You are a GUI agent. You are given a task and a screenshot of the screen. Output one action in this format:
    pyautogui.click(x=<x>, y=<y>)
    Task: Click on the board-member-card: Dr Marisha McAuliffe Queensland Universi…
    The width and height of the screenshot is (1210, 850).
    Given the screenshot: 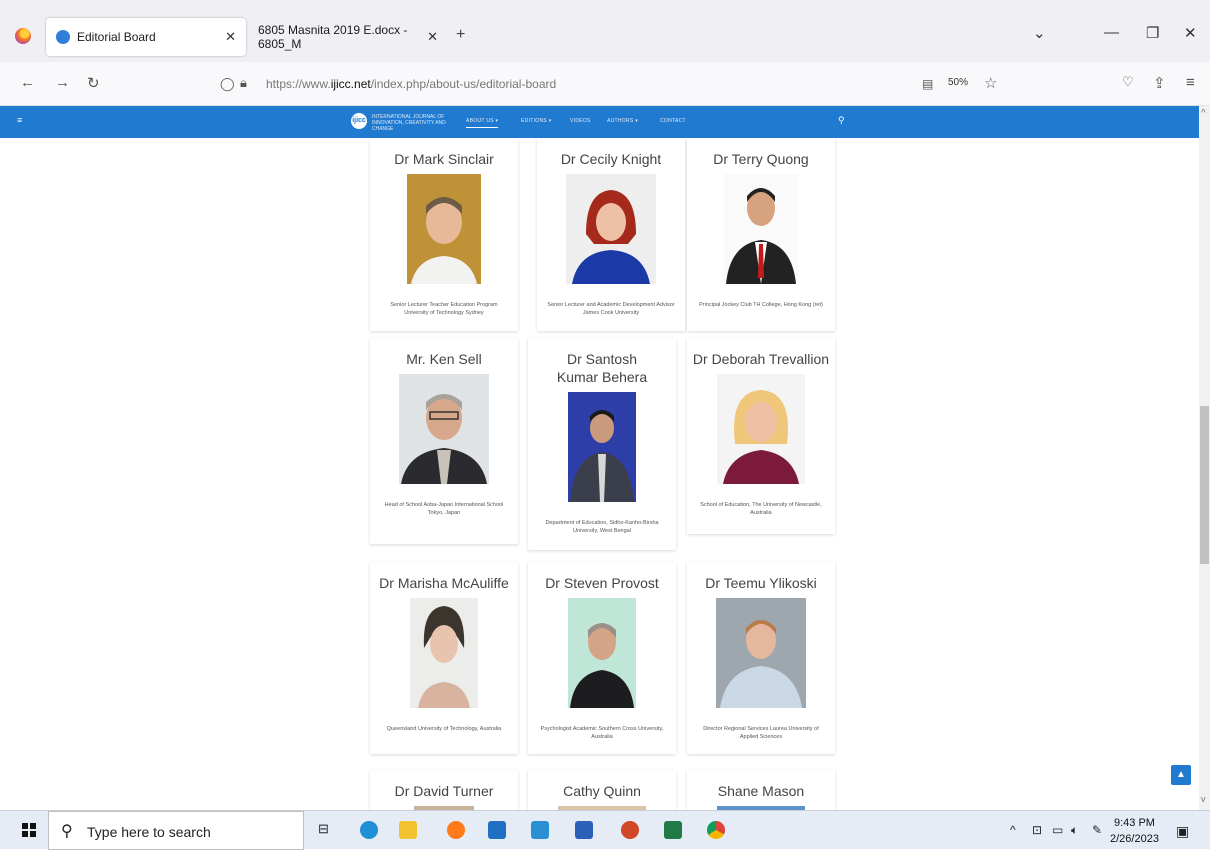 What is the action you would take?
    pyautogui.click(x=444, y=658)
    